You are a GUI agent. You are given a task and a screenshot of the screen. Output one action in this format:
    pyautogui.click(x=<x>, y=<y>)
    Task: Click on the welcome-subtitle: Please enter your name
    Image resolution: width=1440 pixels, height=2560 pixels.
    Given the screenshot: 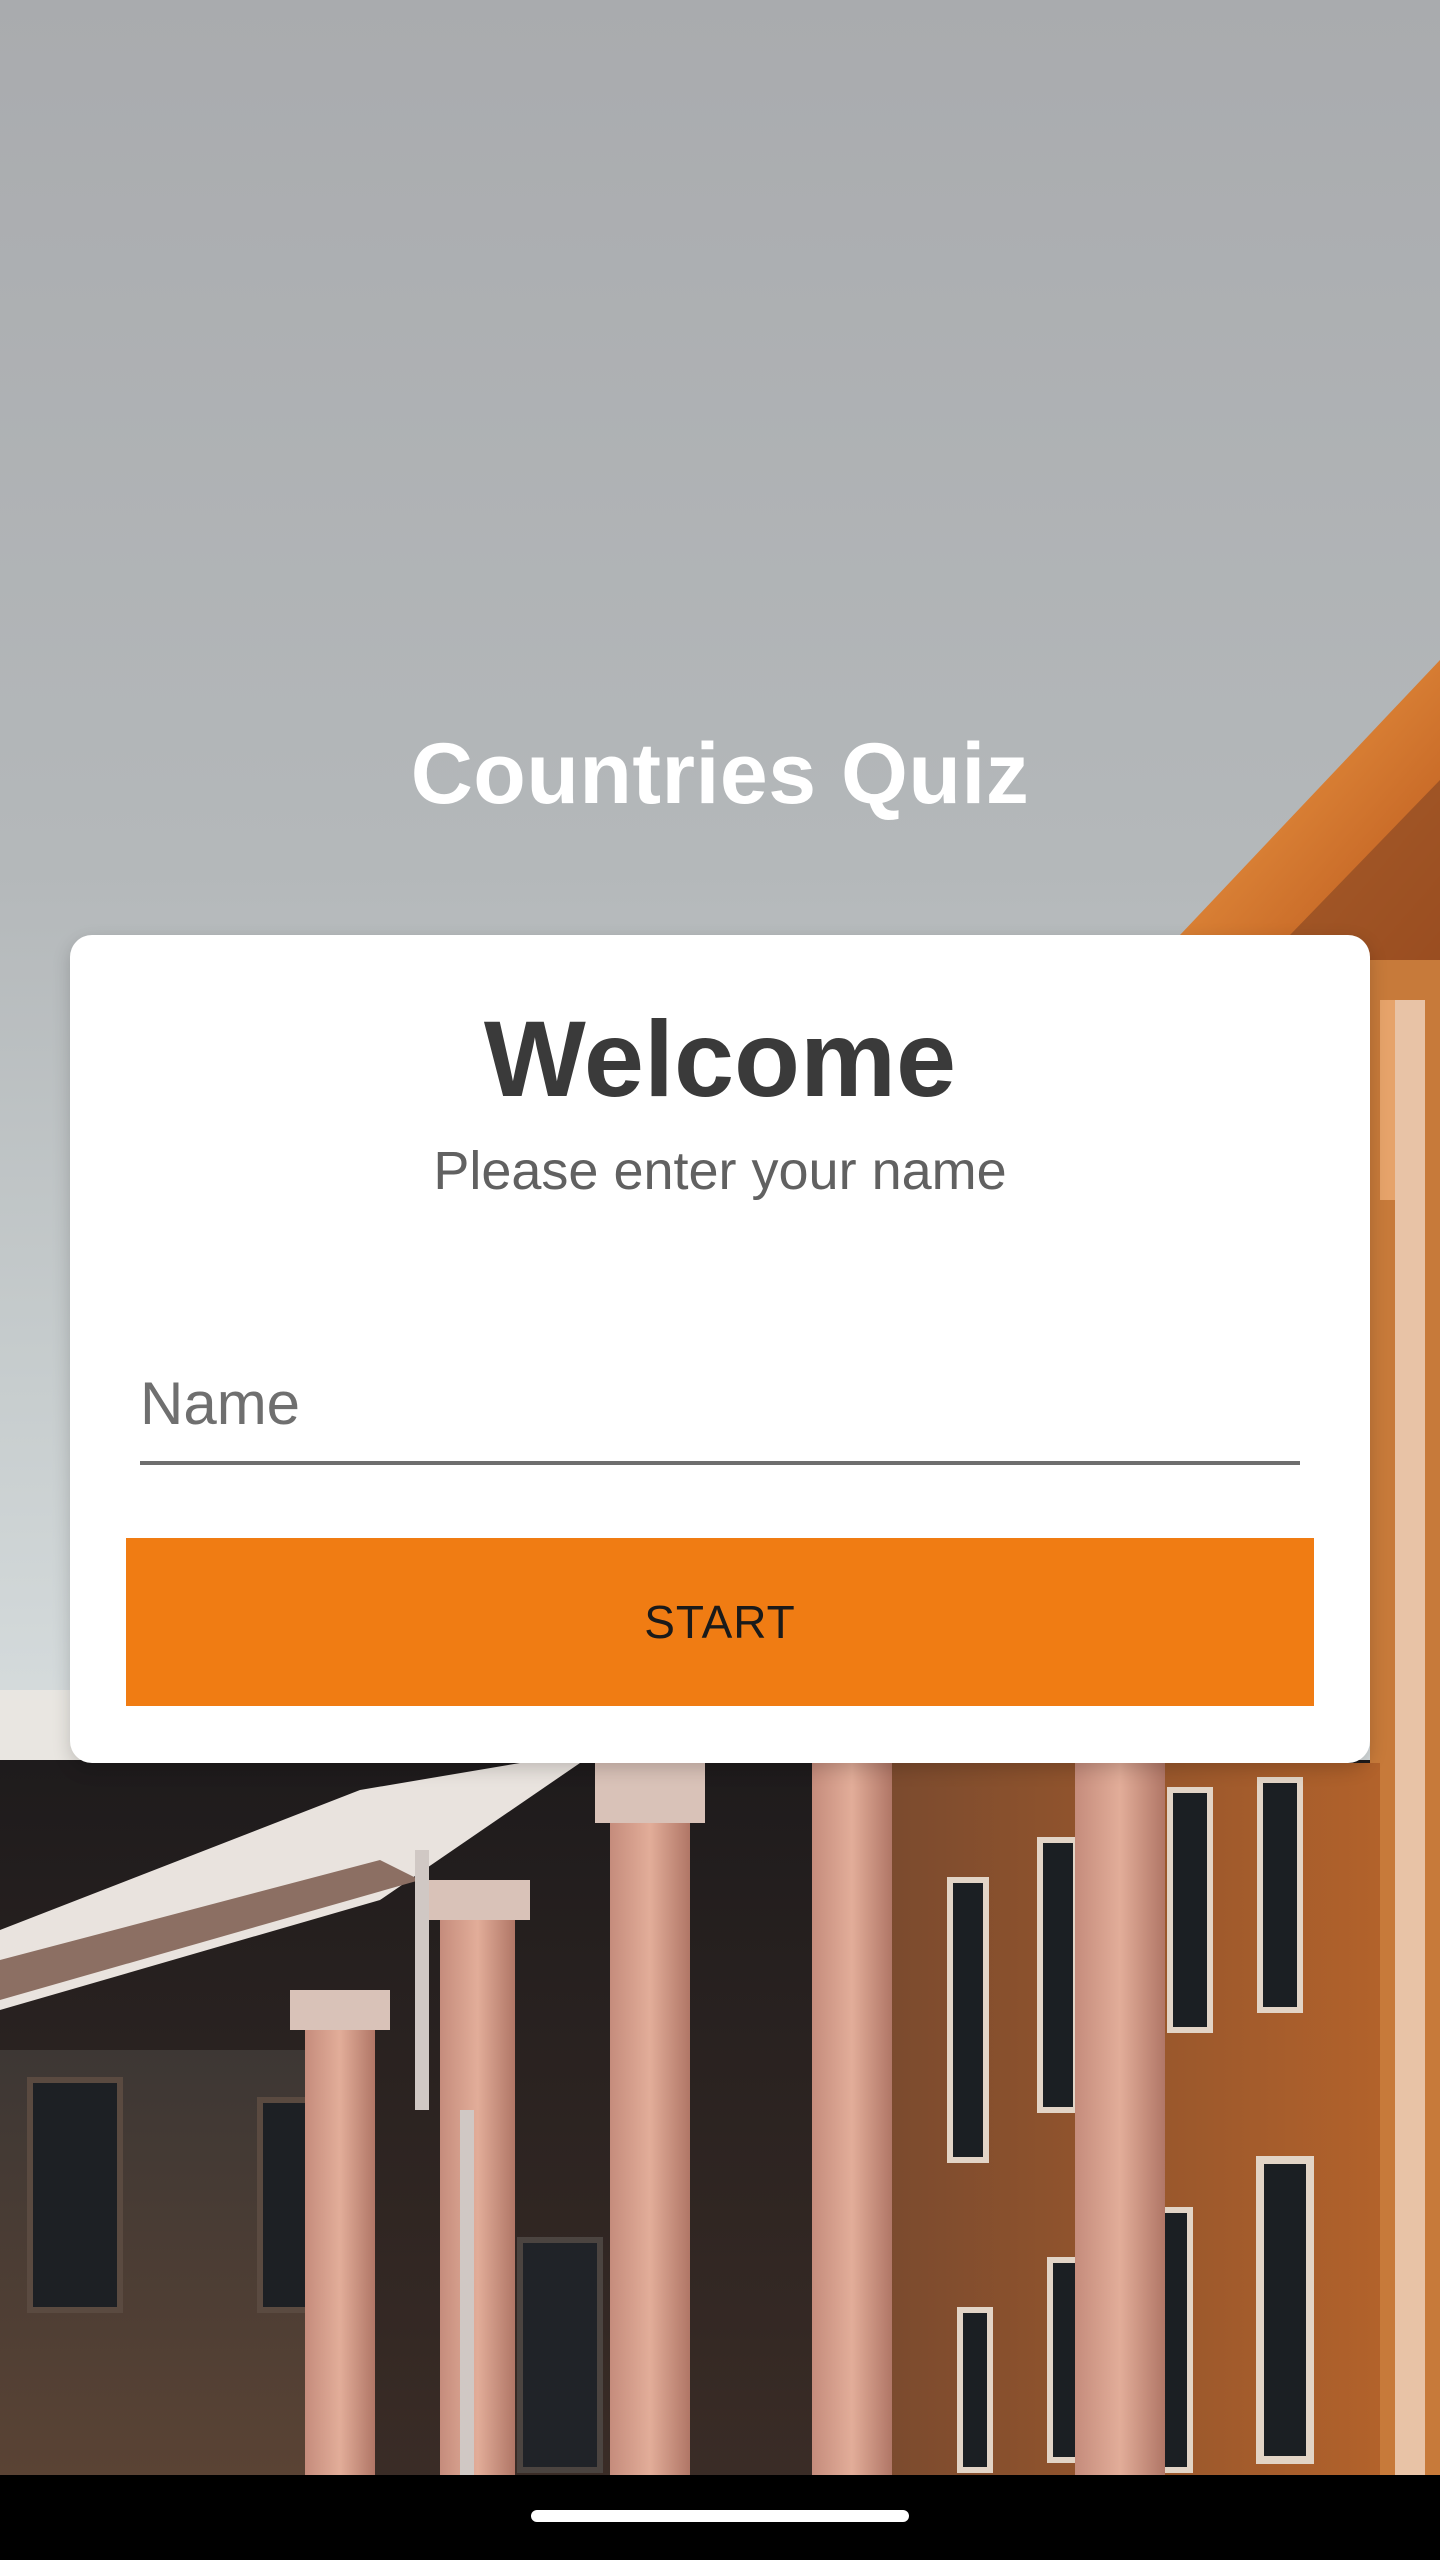 What is the action you would take?
    pyautogui.click(x=720, y=1171)
    